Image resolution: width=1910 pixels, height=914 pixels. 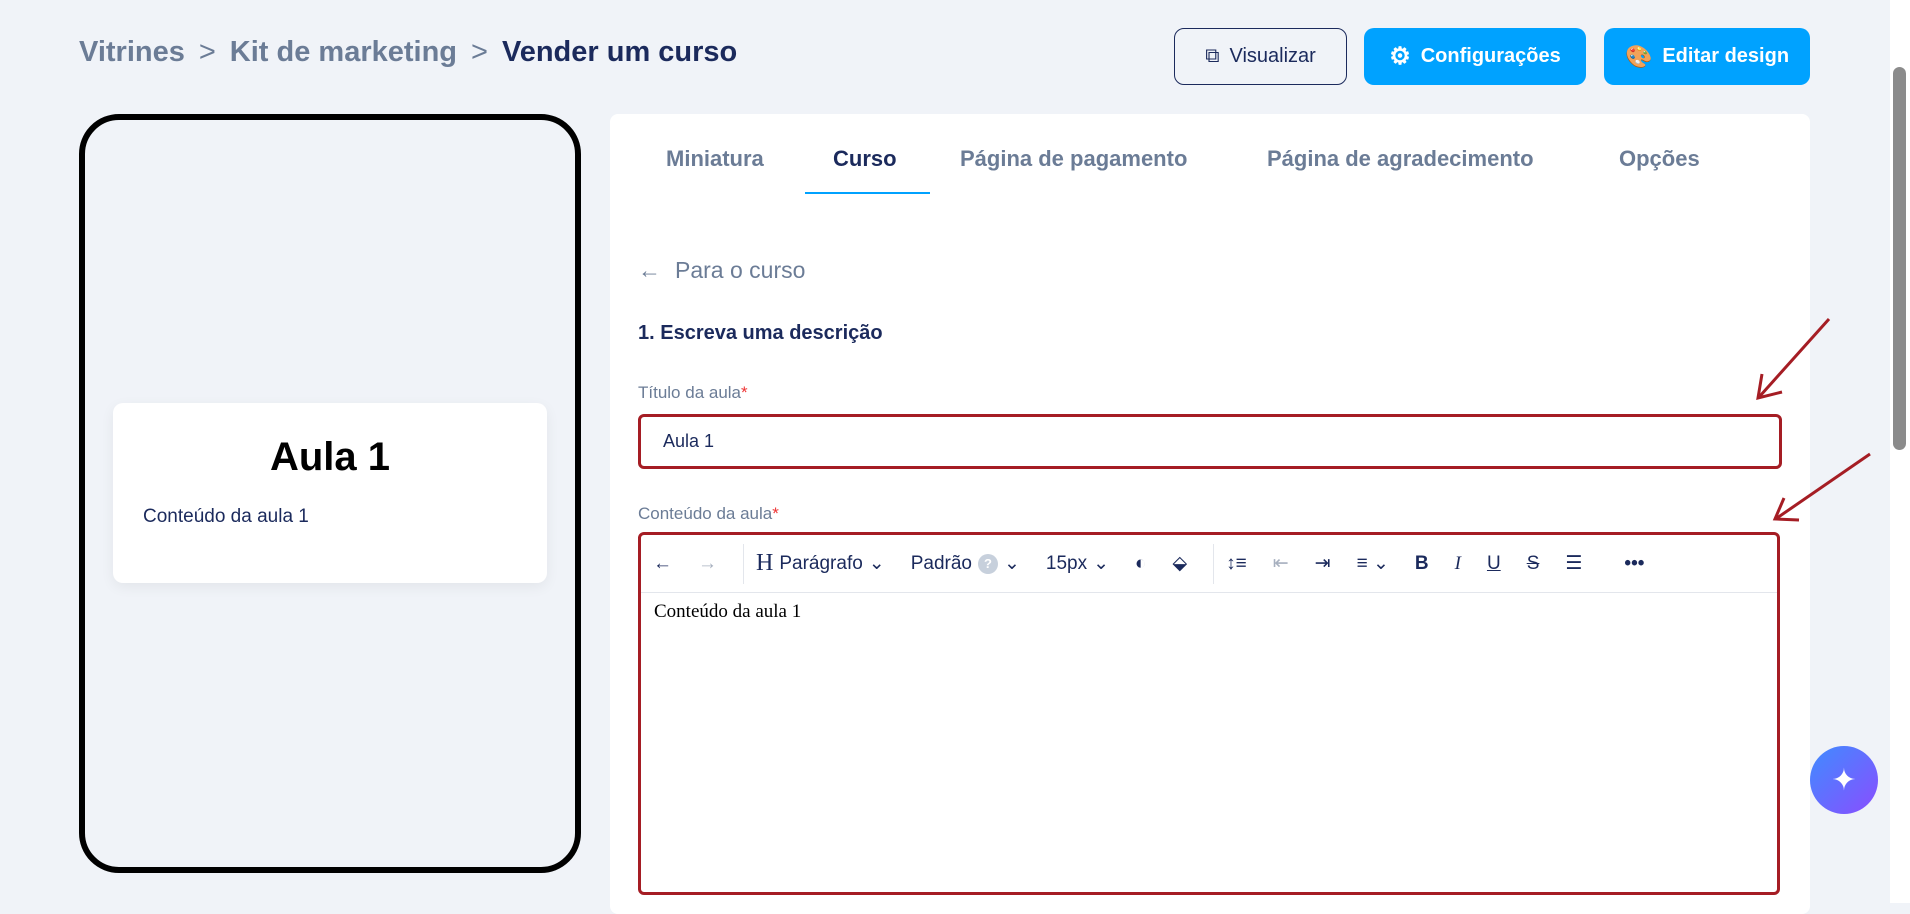 What do you see at coordinates (1813, 419) in the screenshot?
I see `annotation-arrows` at bounding box center [1813, 419].